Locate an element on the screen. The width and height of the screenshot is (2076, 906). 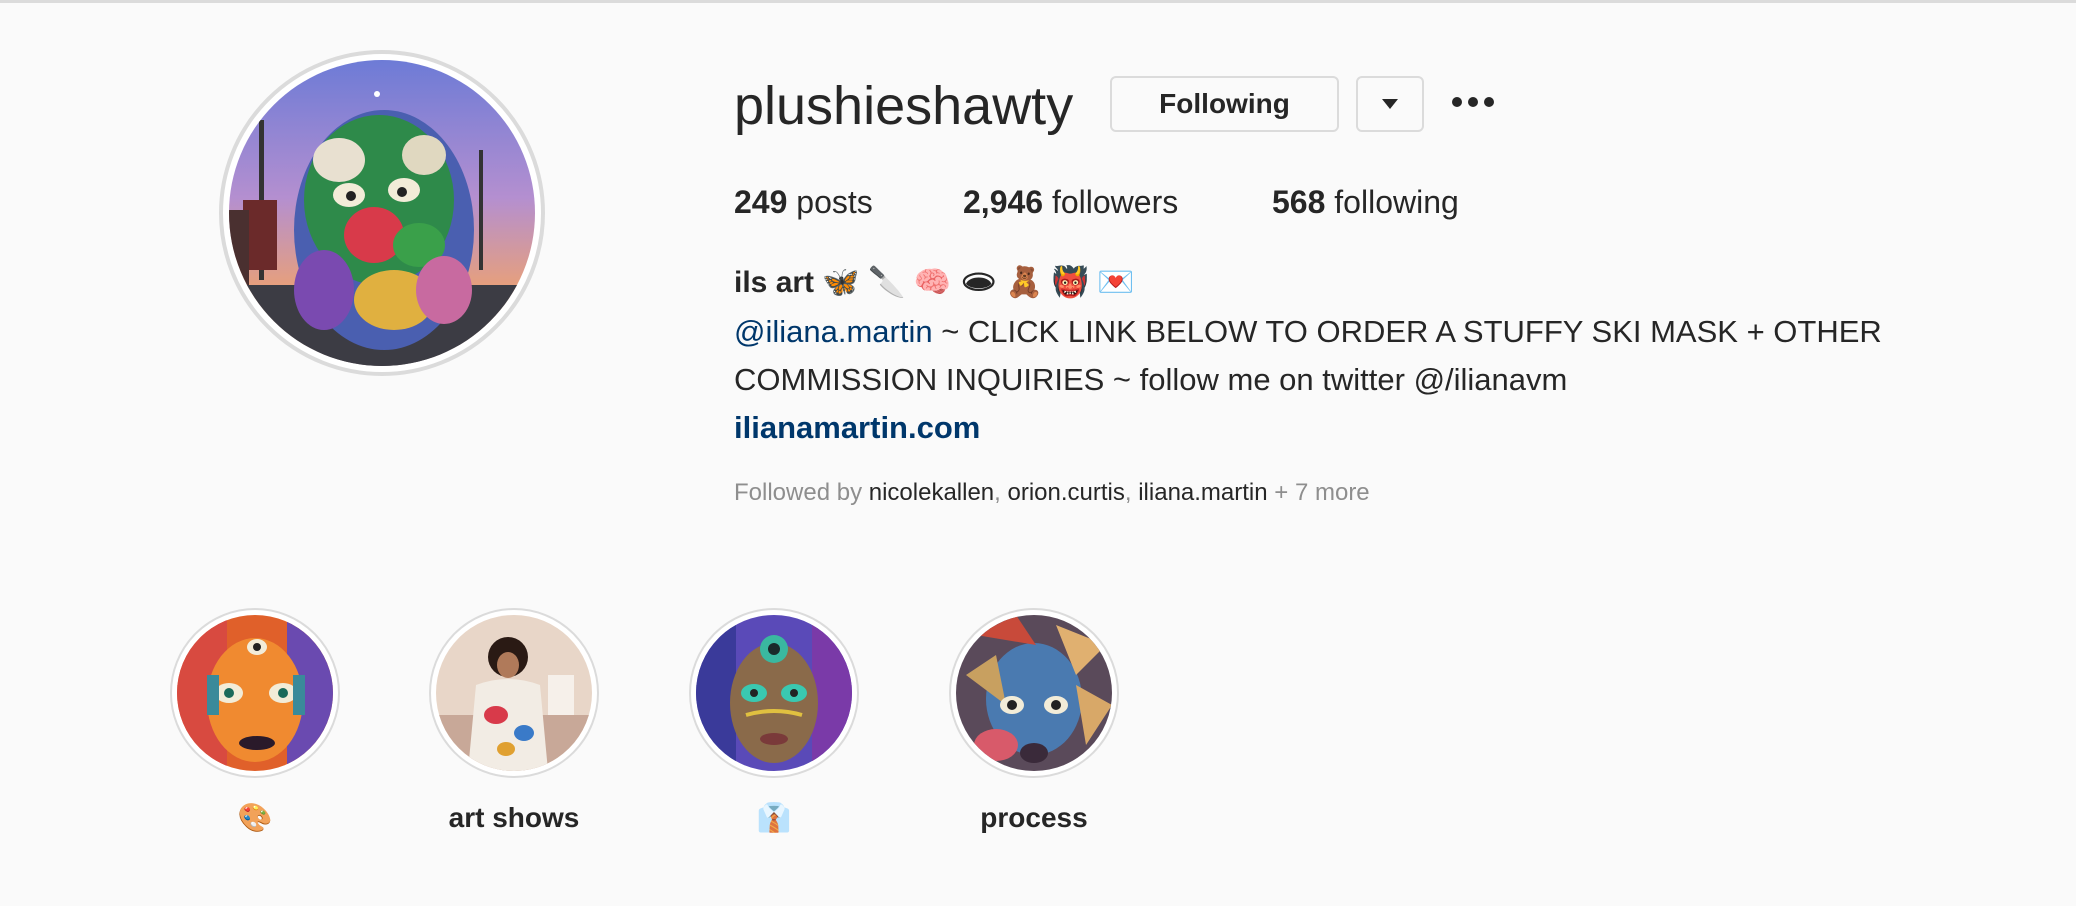
profile-avatar is located at coordinates (382, 213).